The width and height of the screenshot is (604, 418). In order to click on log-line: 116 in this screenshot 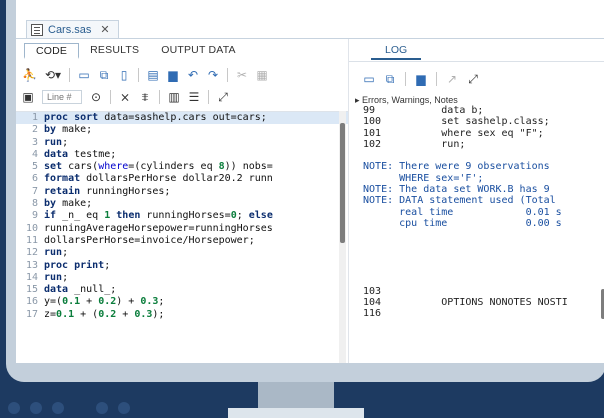, I will do `click(369, 314)`.